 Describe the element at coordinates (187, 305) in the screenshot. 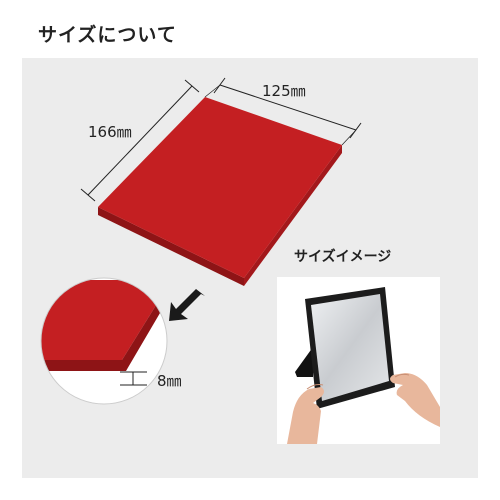

I see `zoom-arrow-icon` at that location.